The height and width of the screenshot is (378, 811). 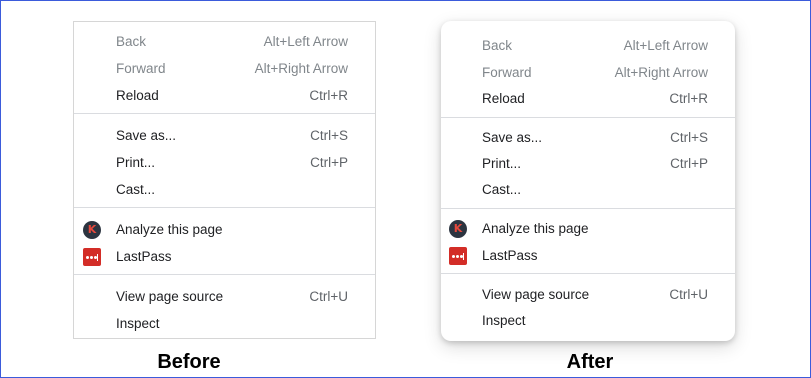 What do you see at coordinates (590, 362) in the screenshot?
I see `caption-after: After` at bounding box center [590, 362].